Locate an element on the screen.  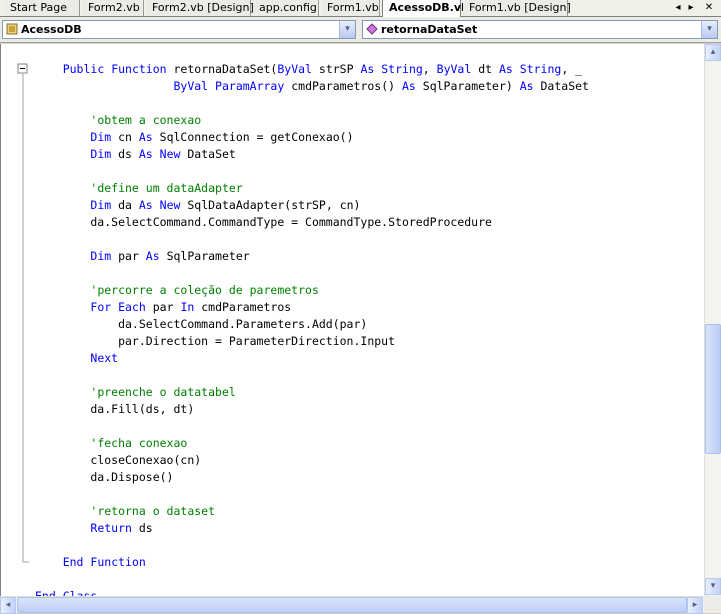
code-token: cmdParametros is located at coordinates (243, 307).